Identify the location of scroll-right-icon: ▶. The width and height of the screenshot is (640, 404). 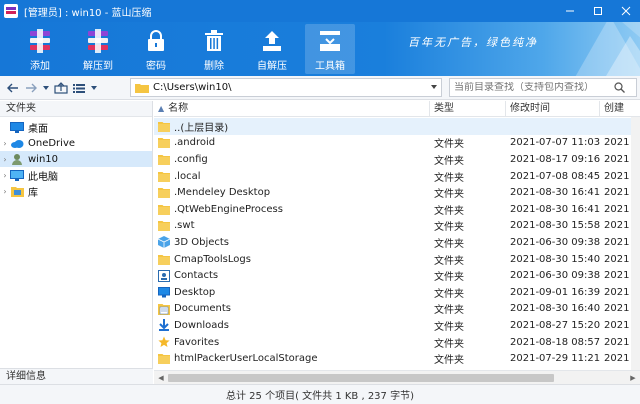
(633, 378).